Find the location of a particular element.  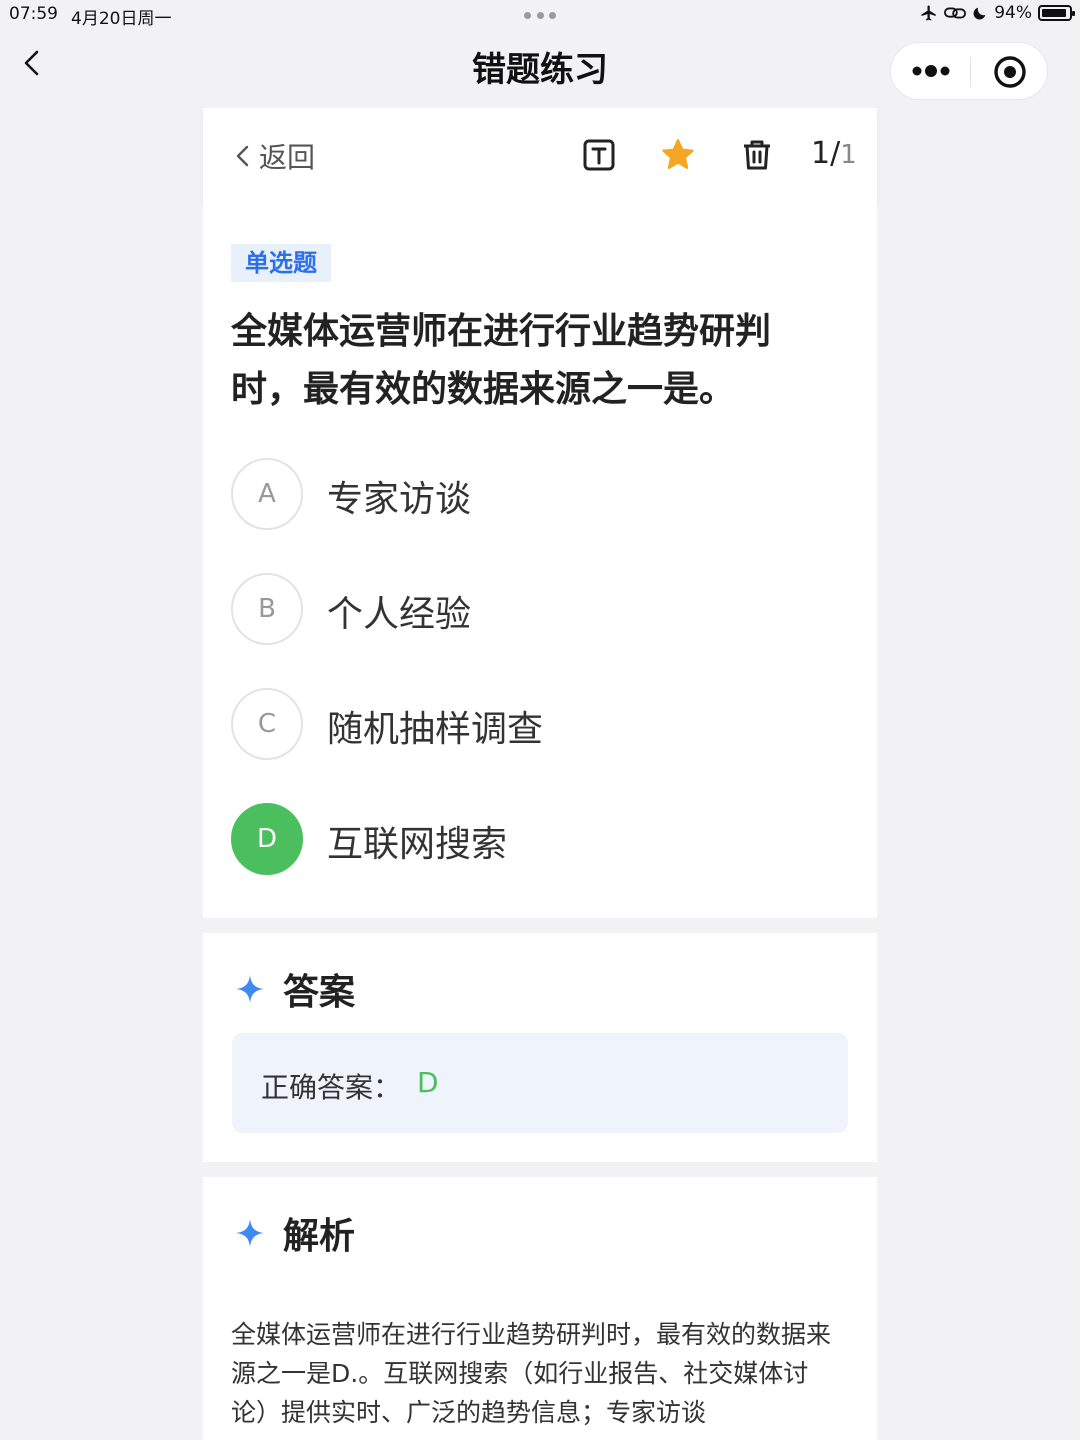

question-stem: 全媒体运营师在进行行业趋势研判时，最有效的数据来源之一是。 is located at coordinates (501, 360).